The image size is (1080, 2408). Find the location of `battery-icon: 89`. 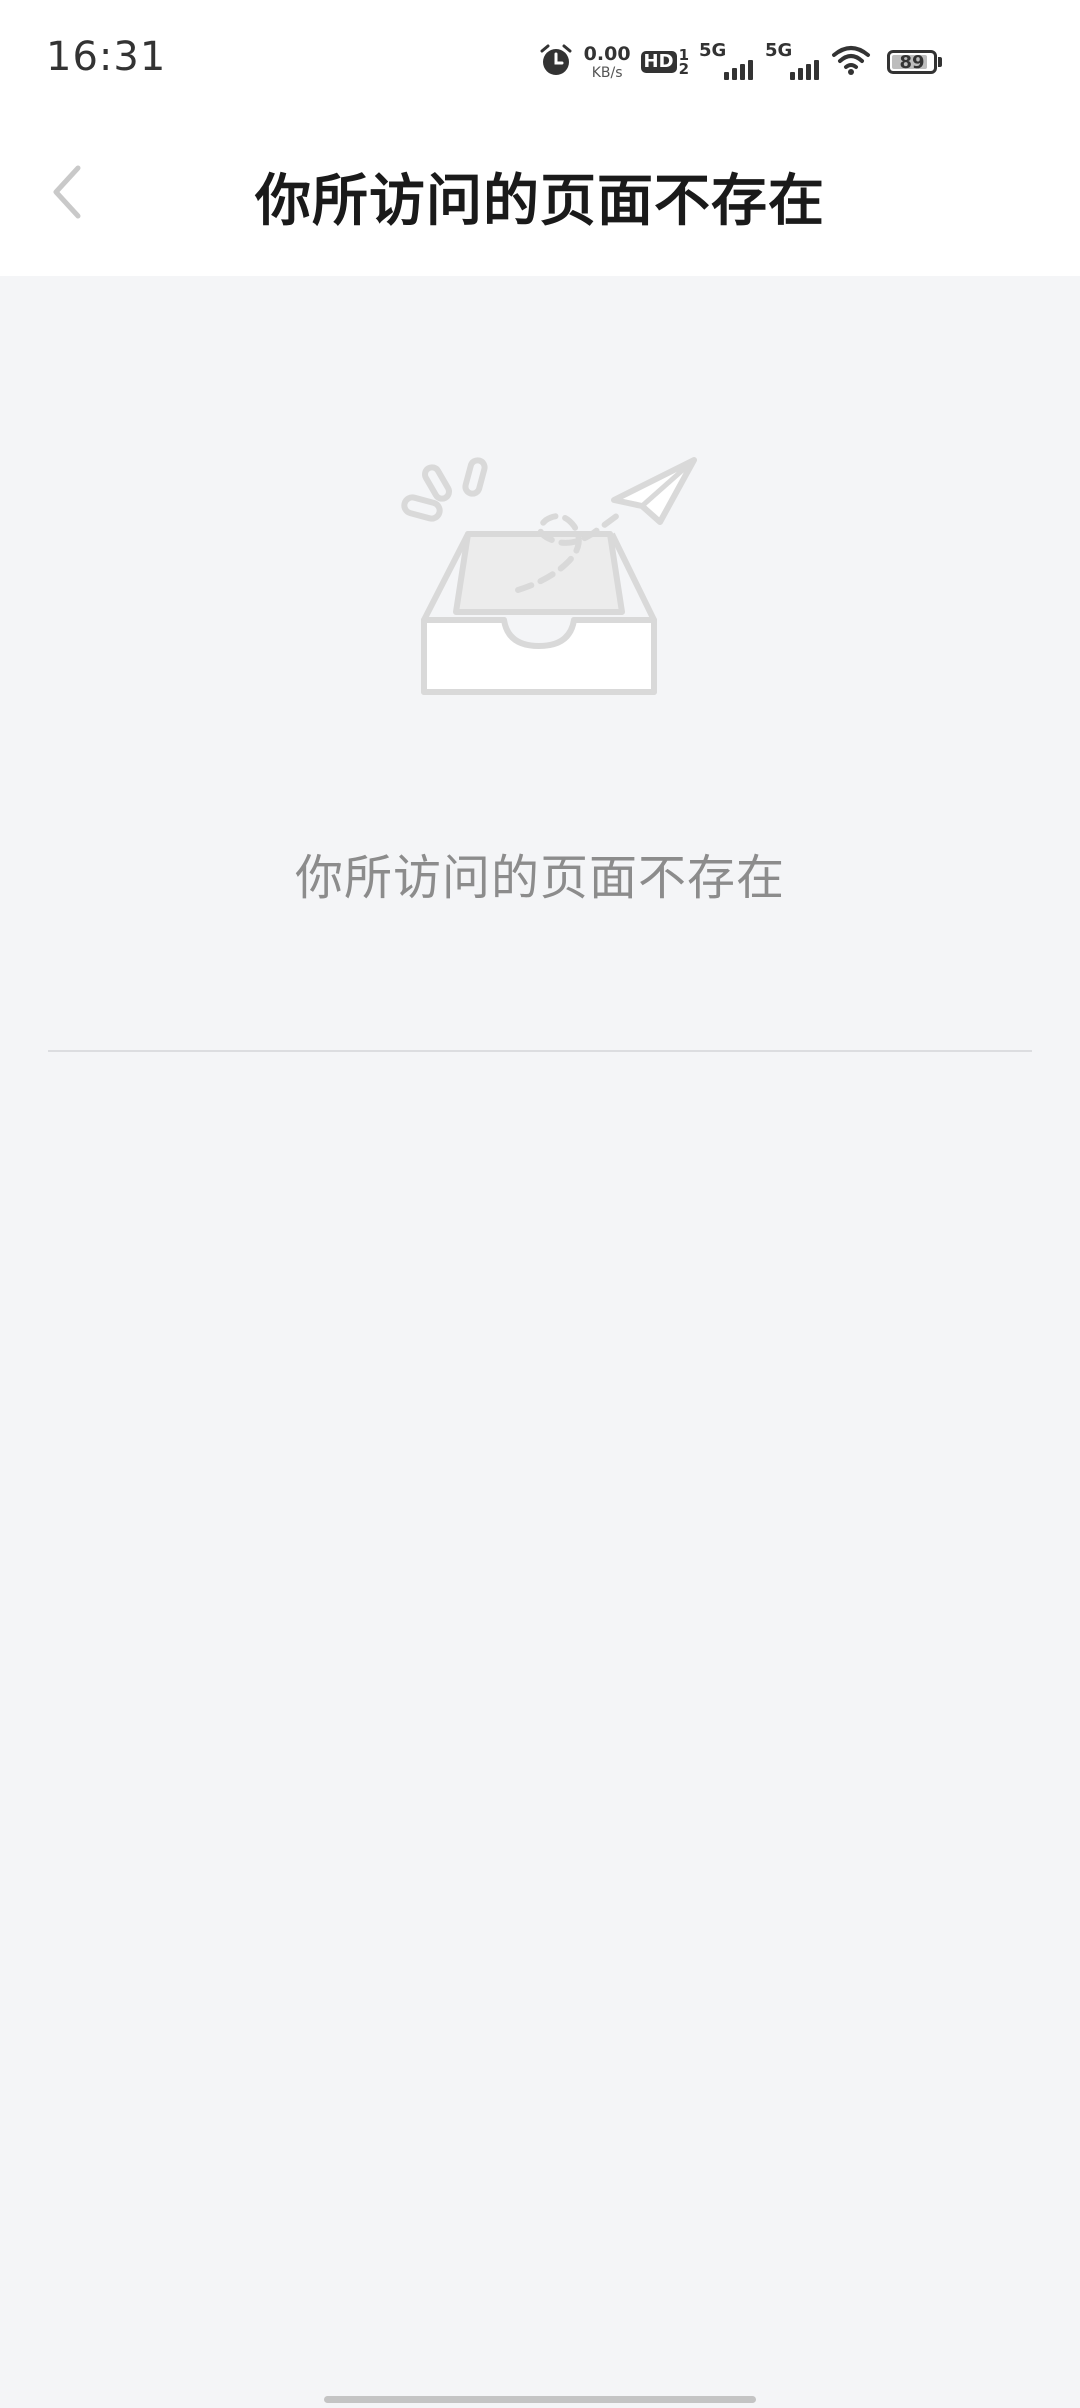

battery-icon: 89 is located at coordinates (911, 62).